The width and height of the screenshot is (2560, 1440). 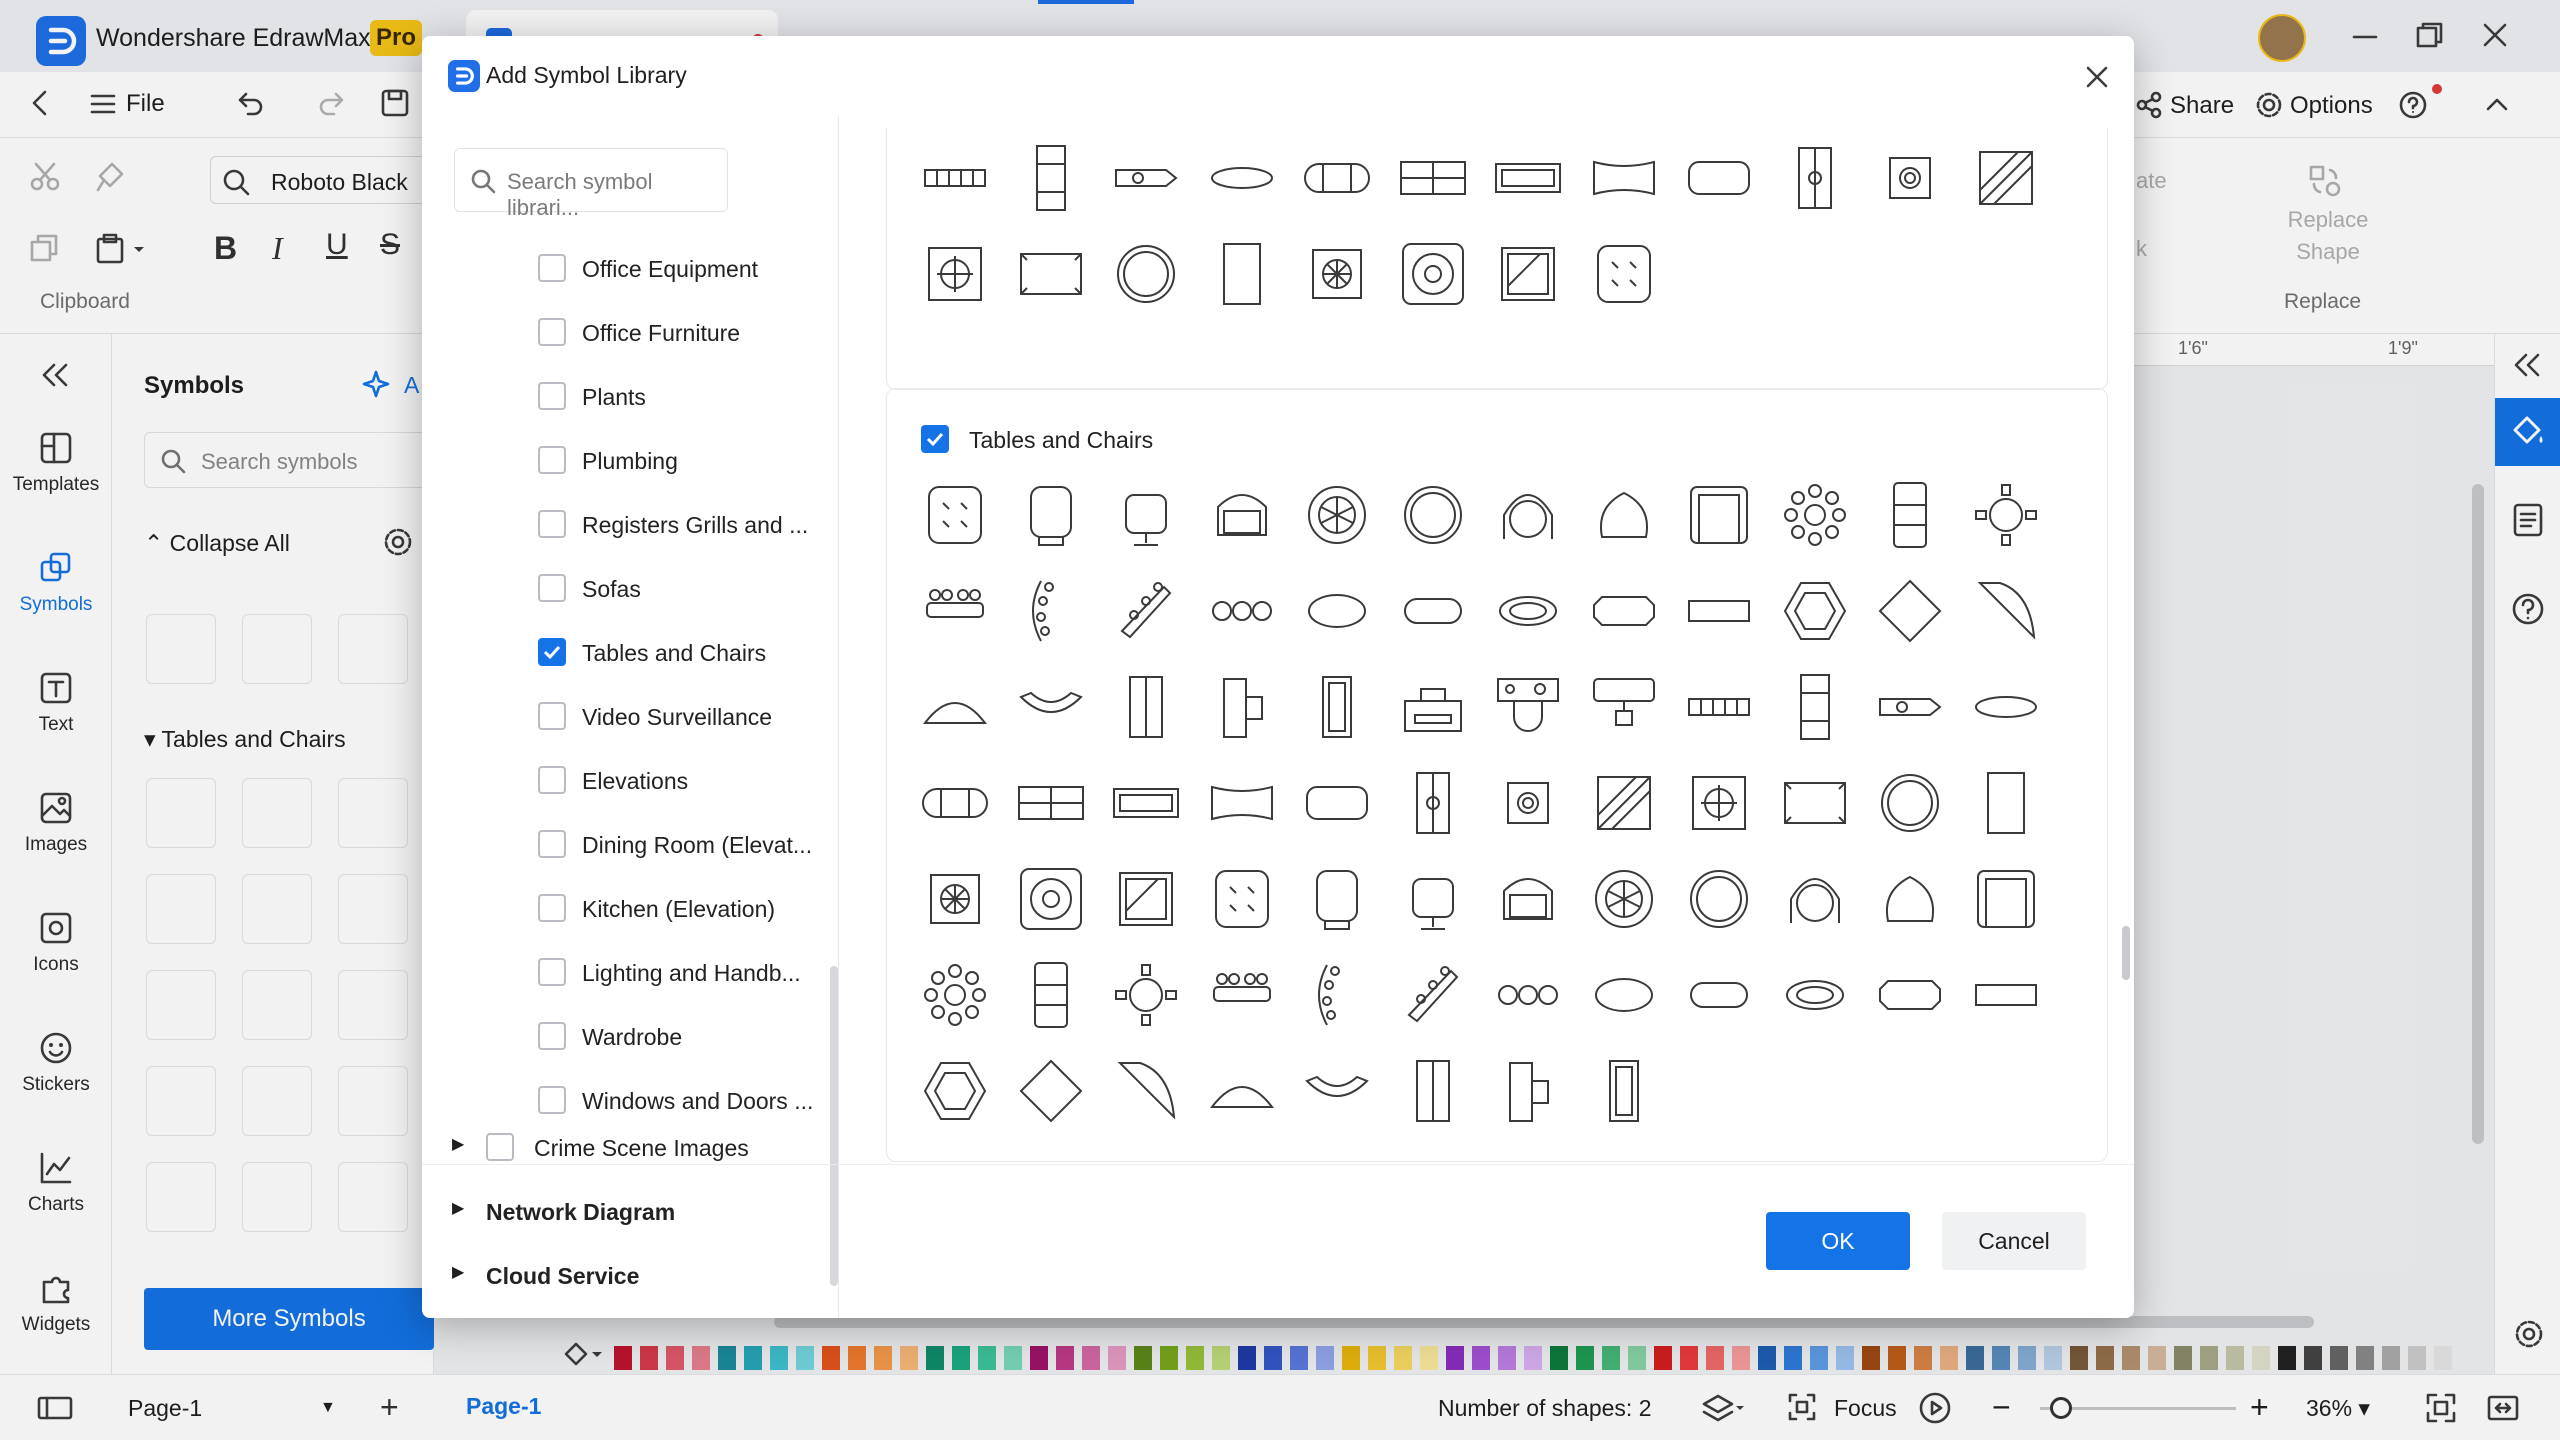 I want to click on library-item-label: Office Equipment, so click(x=670, y=269).